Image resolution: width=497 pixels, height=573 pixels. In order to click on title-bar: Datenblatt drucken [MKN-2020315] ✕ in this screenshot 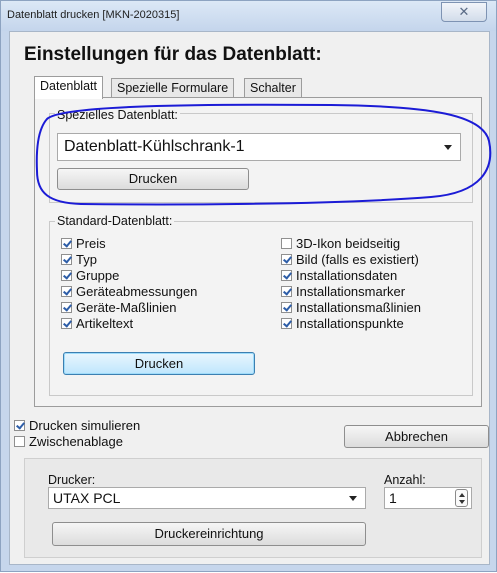, I will do `click(248, 16)`.